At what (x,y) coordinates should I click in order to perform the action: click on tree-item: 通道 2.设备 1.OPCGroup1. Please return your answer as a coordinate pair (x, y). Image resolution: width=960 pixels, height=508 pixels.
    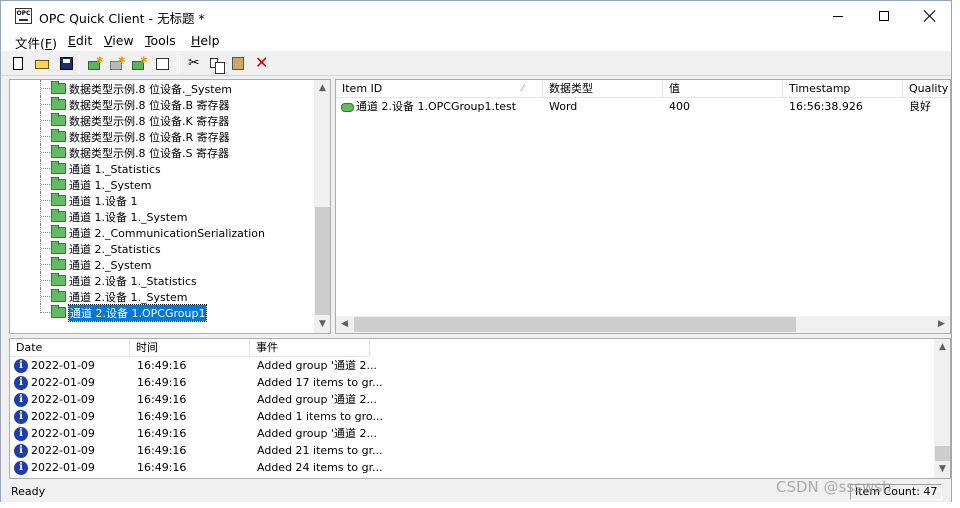
    Looking at the image, I should click on (162, 313).